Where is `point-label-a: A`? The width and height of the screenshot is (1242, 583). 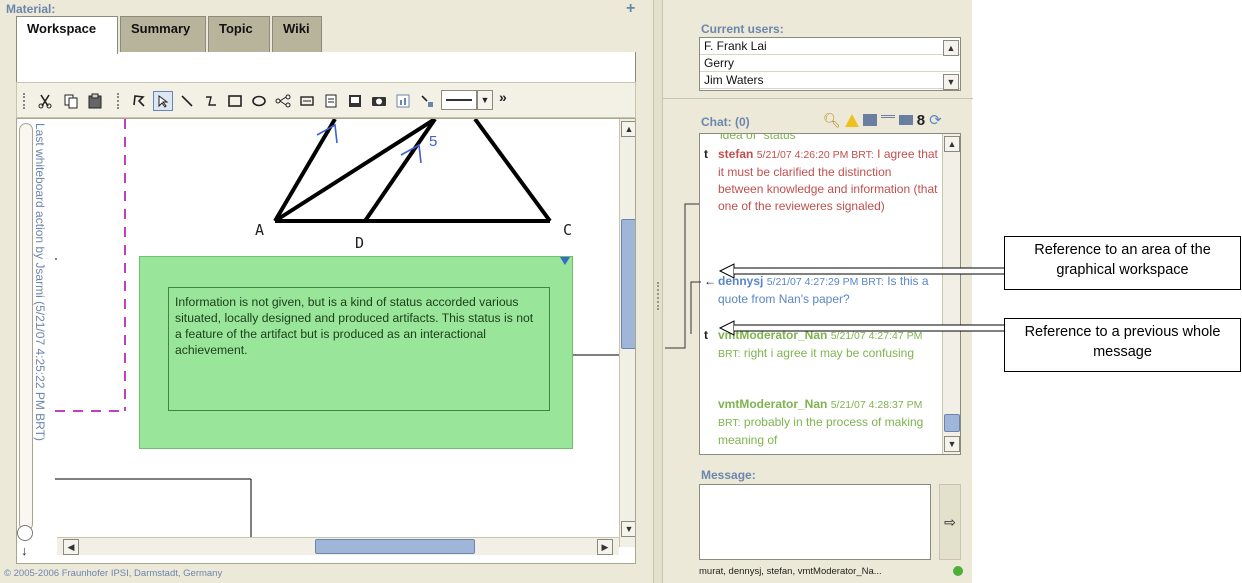
point-label-a: A is located at coordinates (260, 230).